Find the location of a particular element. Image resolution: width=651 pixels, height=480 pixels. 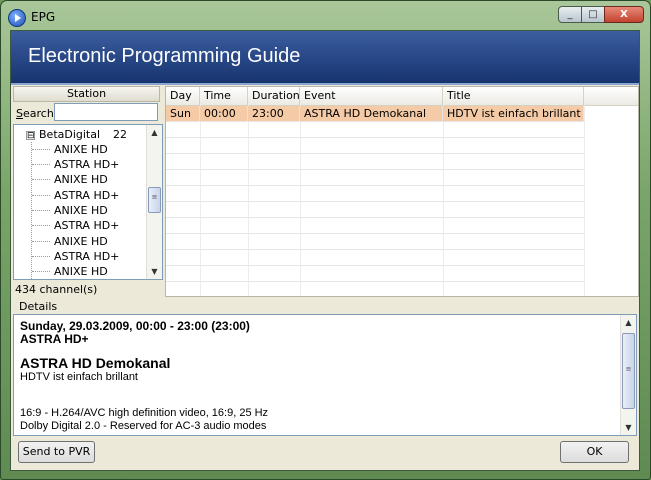

channel-count: 434 channel(s) is located at coordinates (56, 289).